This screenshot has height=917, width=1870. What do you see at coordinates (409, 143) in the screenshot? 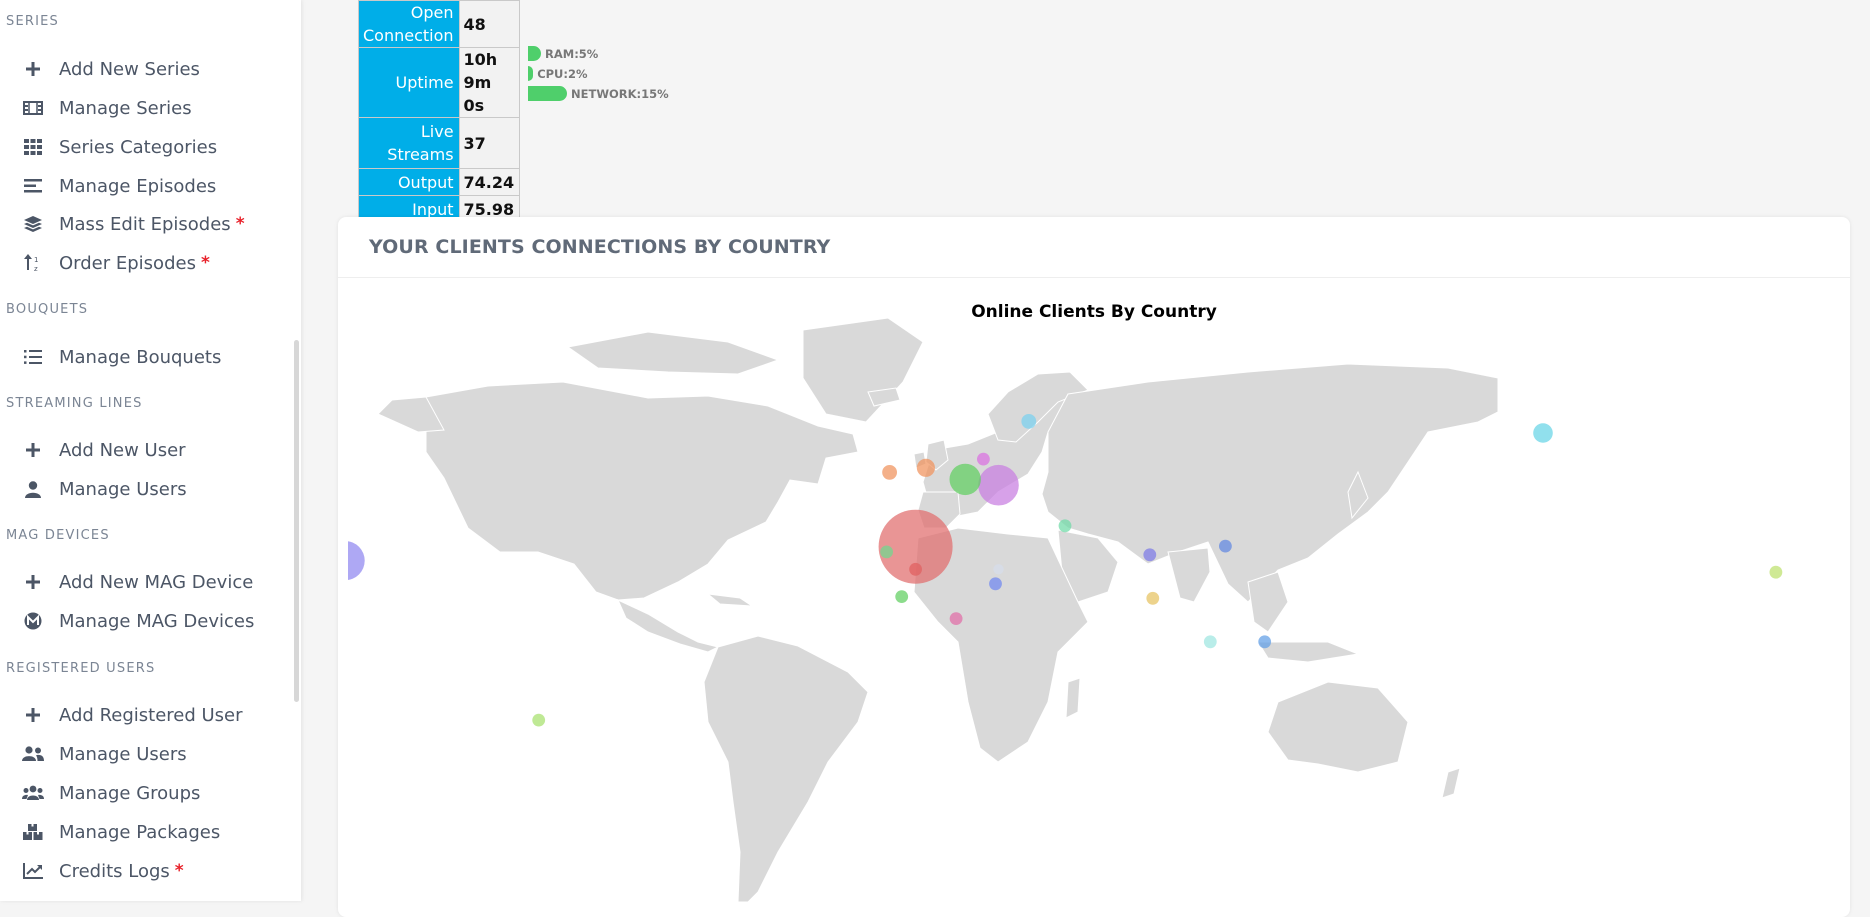
I see `stat-key: Live Streams` at bounding box center [409, 143].